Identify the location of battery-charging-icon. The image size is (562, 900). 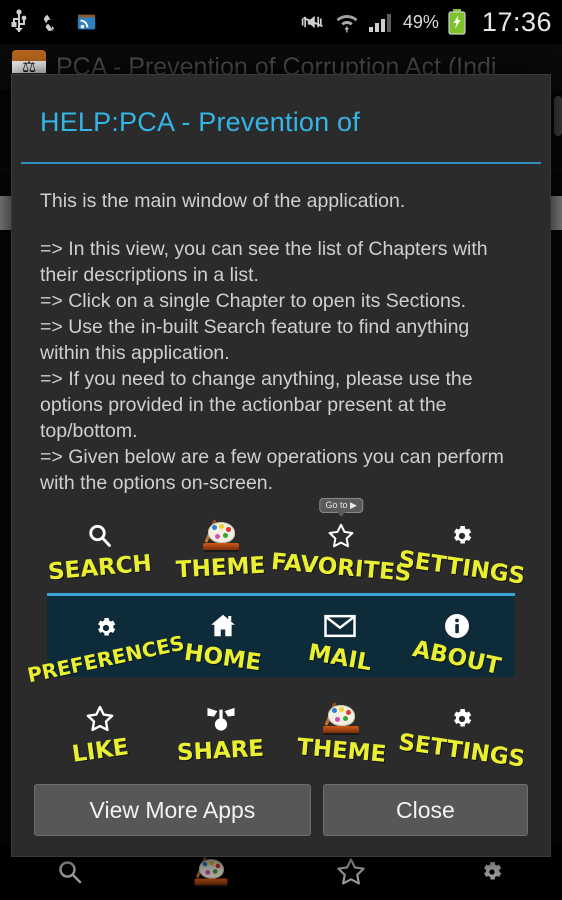
(457, 22).